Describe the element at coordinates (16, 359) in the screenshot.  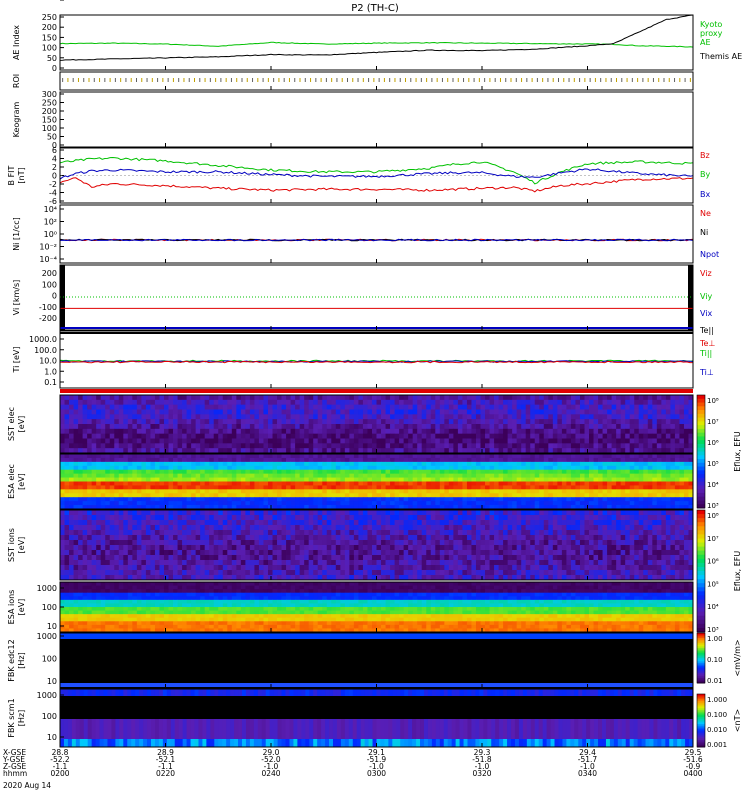
I see `temperature-ylabel: Ti [eV]` at that location.